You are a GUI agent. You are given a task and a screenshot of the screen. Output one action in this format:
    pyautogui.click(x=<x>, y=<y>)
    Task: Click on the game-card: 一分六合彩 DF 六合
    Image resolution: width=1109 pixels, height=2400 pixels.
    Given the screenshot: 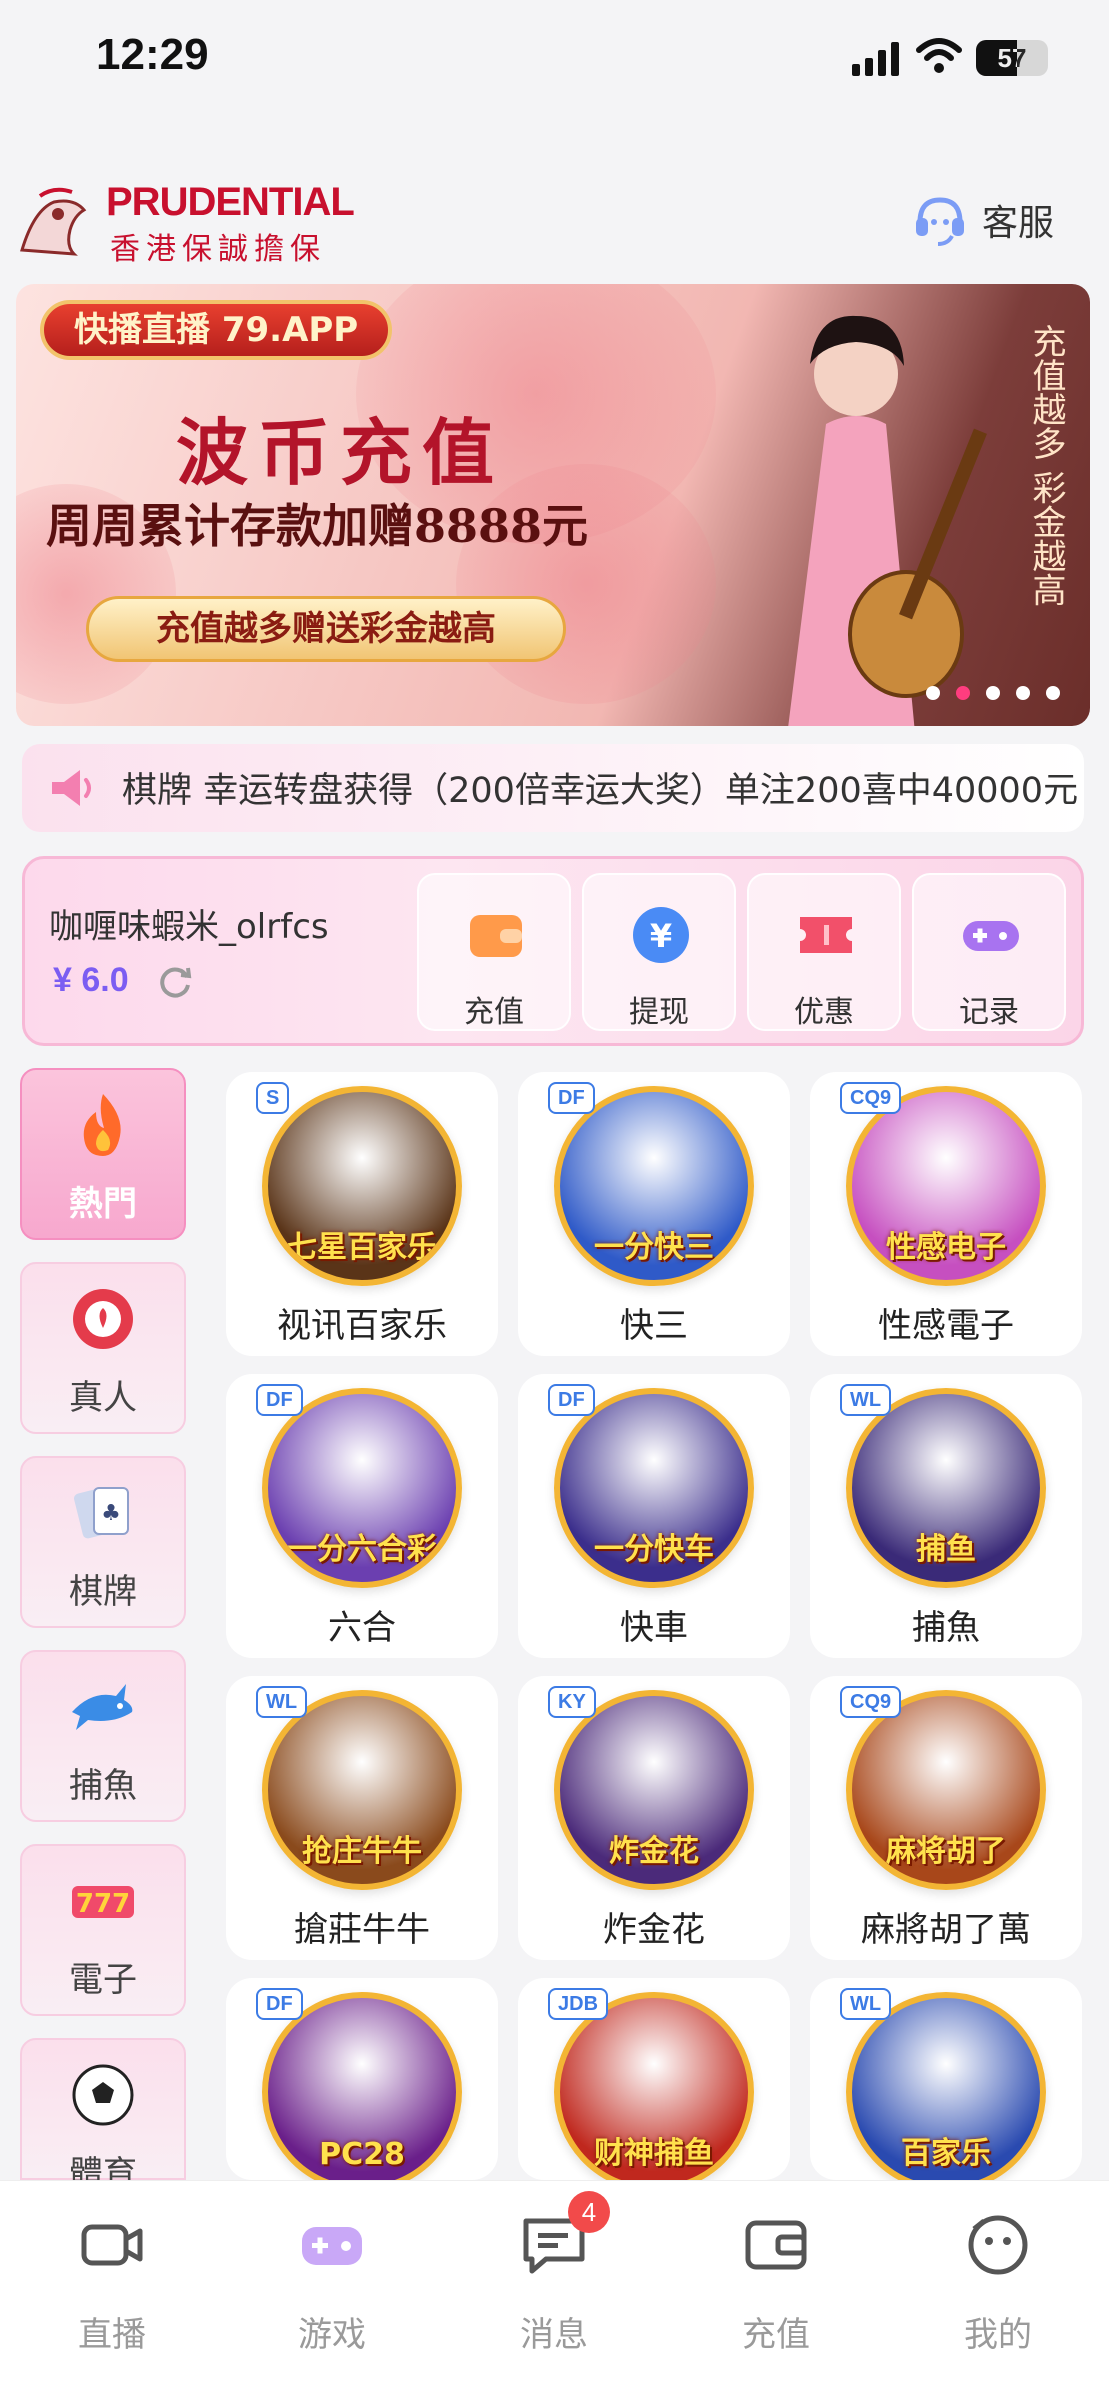 What is the action you would take?
    pyautogui.click(x=362, y=1516)
    